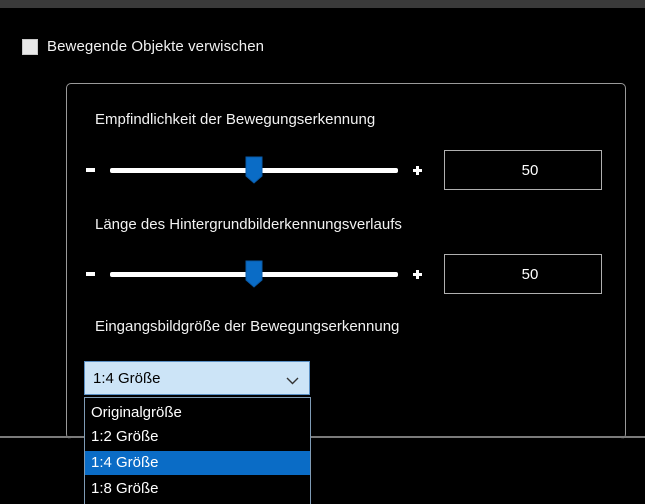 The height and width of the screenshot is (504, 645). Describe the element at coordinates (523, 170) in the screenshot. I see `sensitivity-value-input: 50` at that location.